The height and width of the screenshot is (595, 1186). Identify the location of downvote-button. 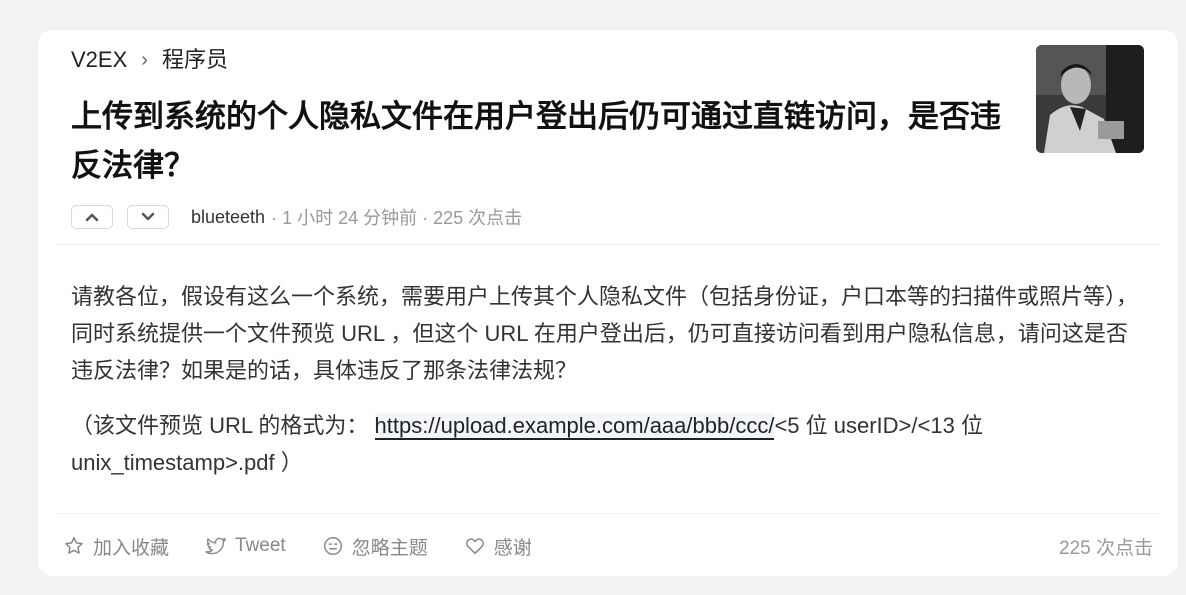
(148, 217).